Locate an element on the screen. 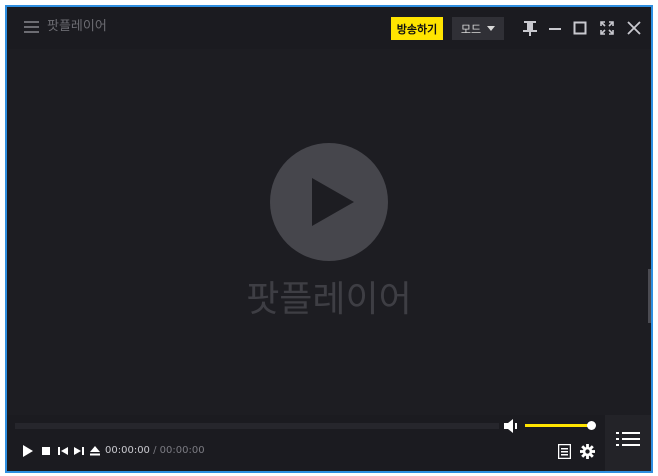 Image resolution: width=658 pixels, height=476 pixels. control-bar: 00:00:00 / 00:00:00 is located at coordinates (329, 443).